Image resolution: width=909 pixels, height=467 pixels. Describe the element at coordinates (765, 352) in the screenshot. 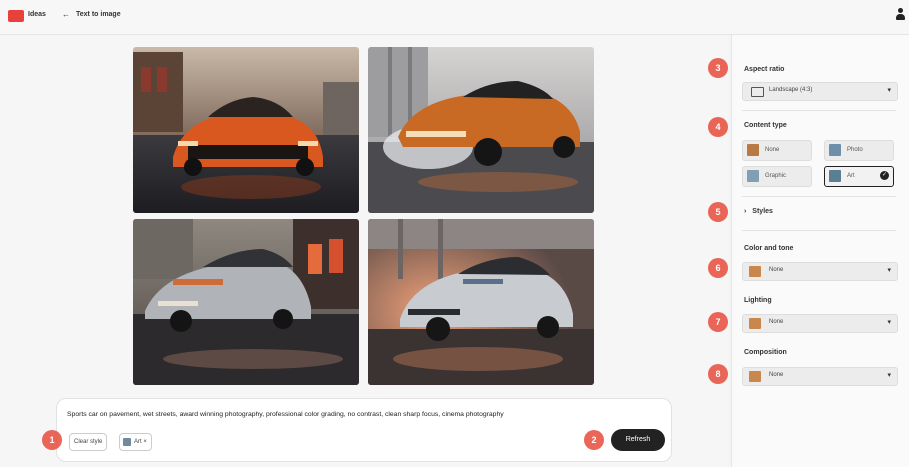

I see `composition-title: Composition` at that location.